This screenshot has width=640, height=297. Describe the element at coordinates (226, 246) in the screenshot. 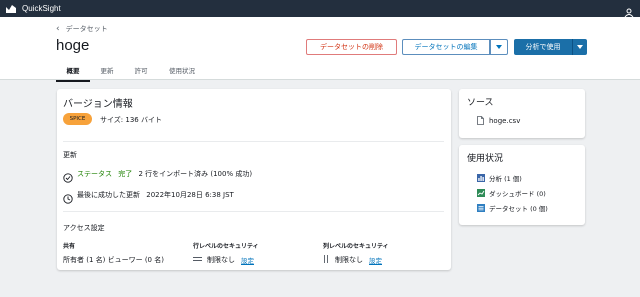

I see `row-security-header: 行レベルのセキュリティ` at that location.